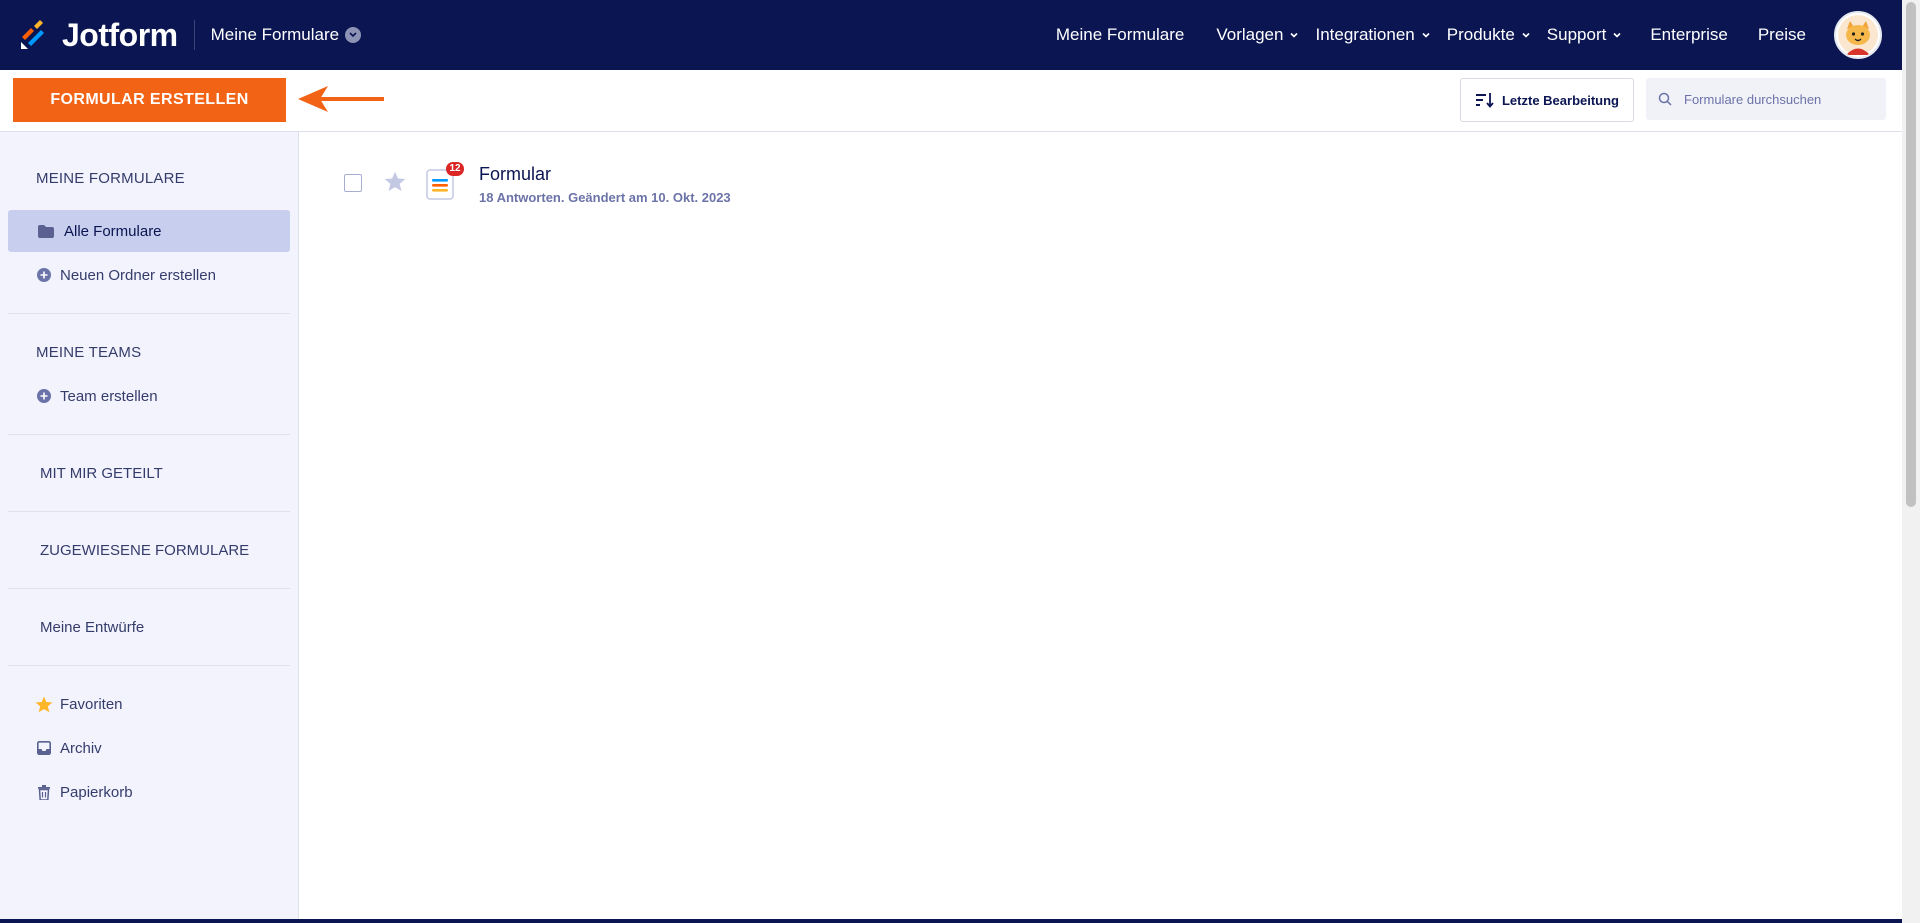  I want to click on nav-item-support: Support, so click(1585, 35).